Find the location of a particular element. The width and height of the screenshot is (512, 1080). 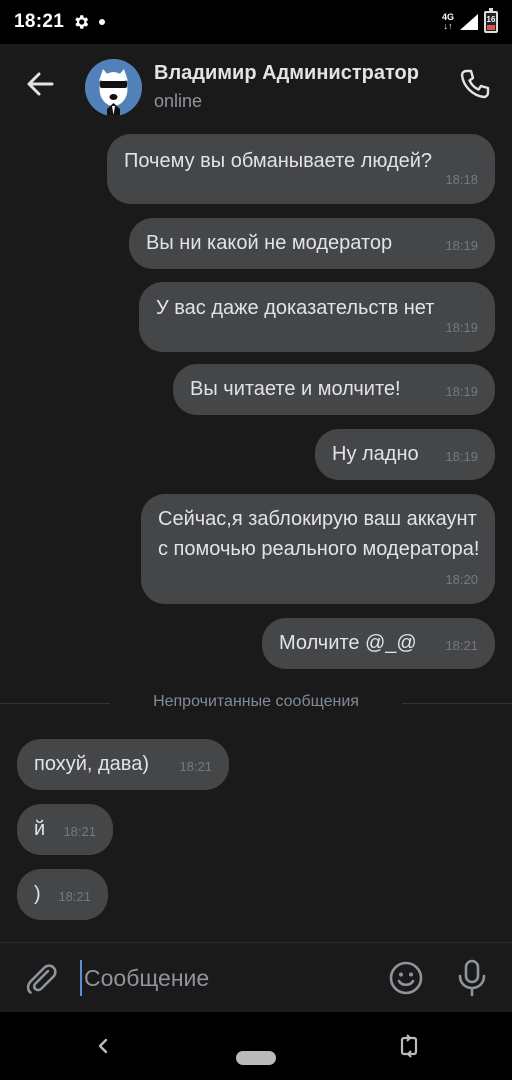

message-bubble-incoming: й 18:21 is located at coordinates (65, 829).